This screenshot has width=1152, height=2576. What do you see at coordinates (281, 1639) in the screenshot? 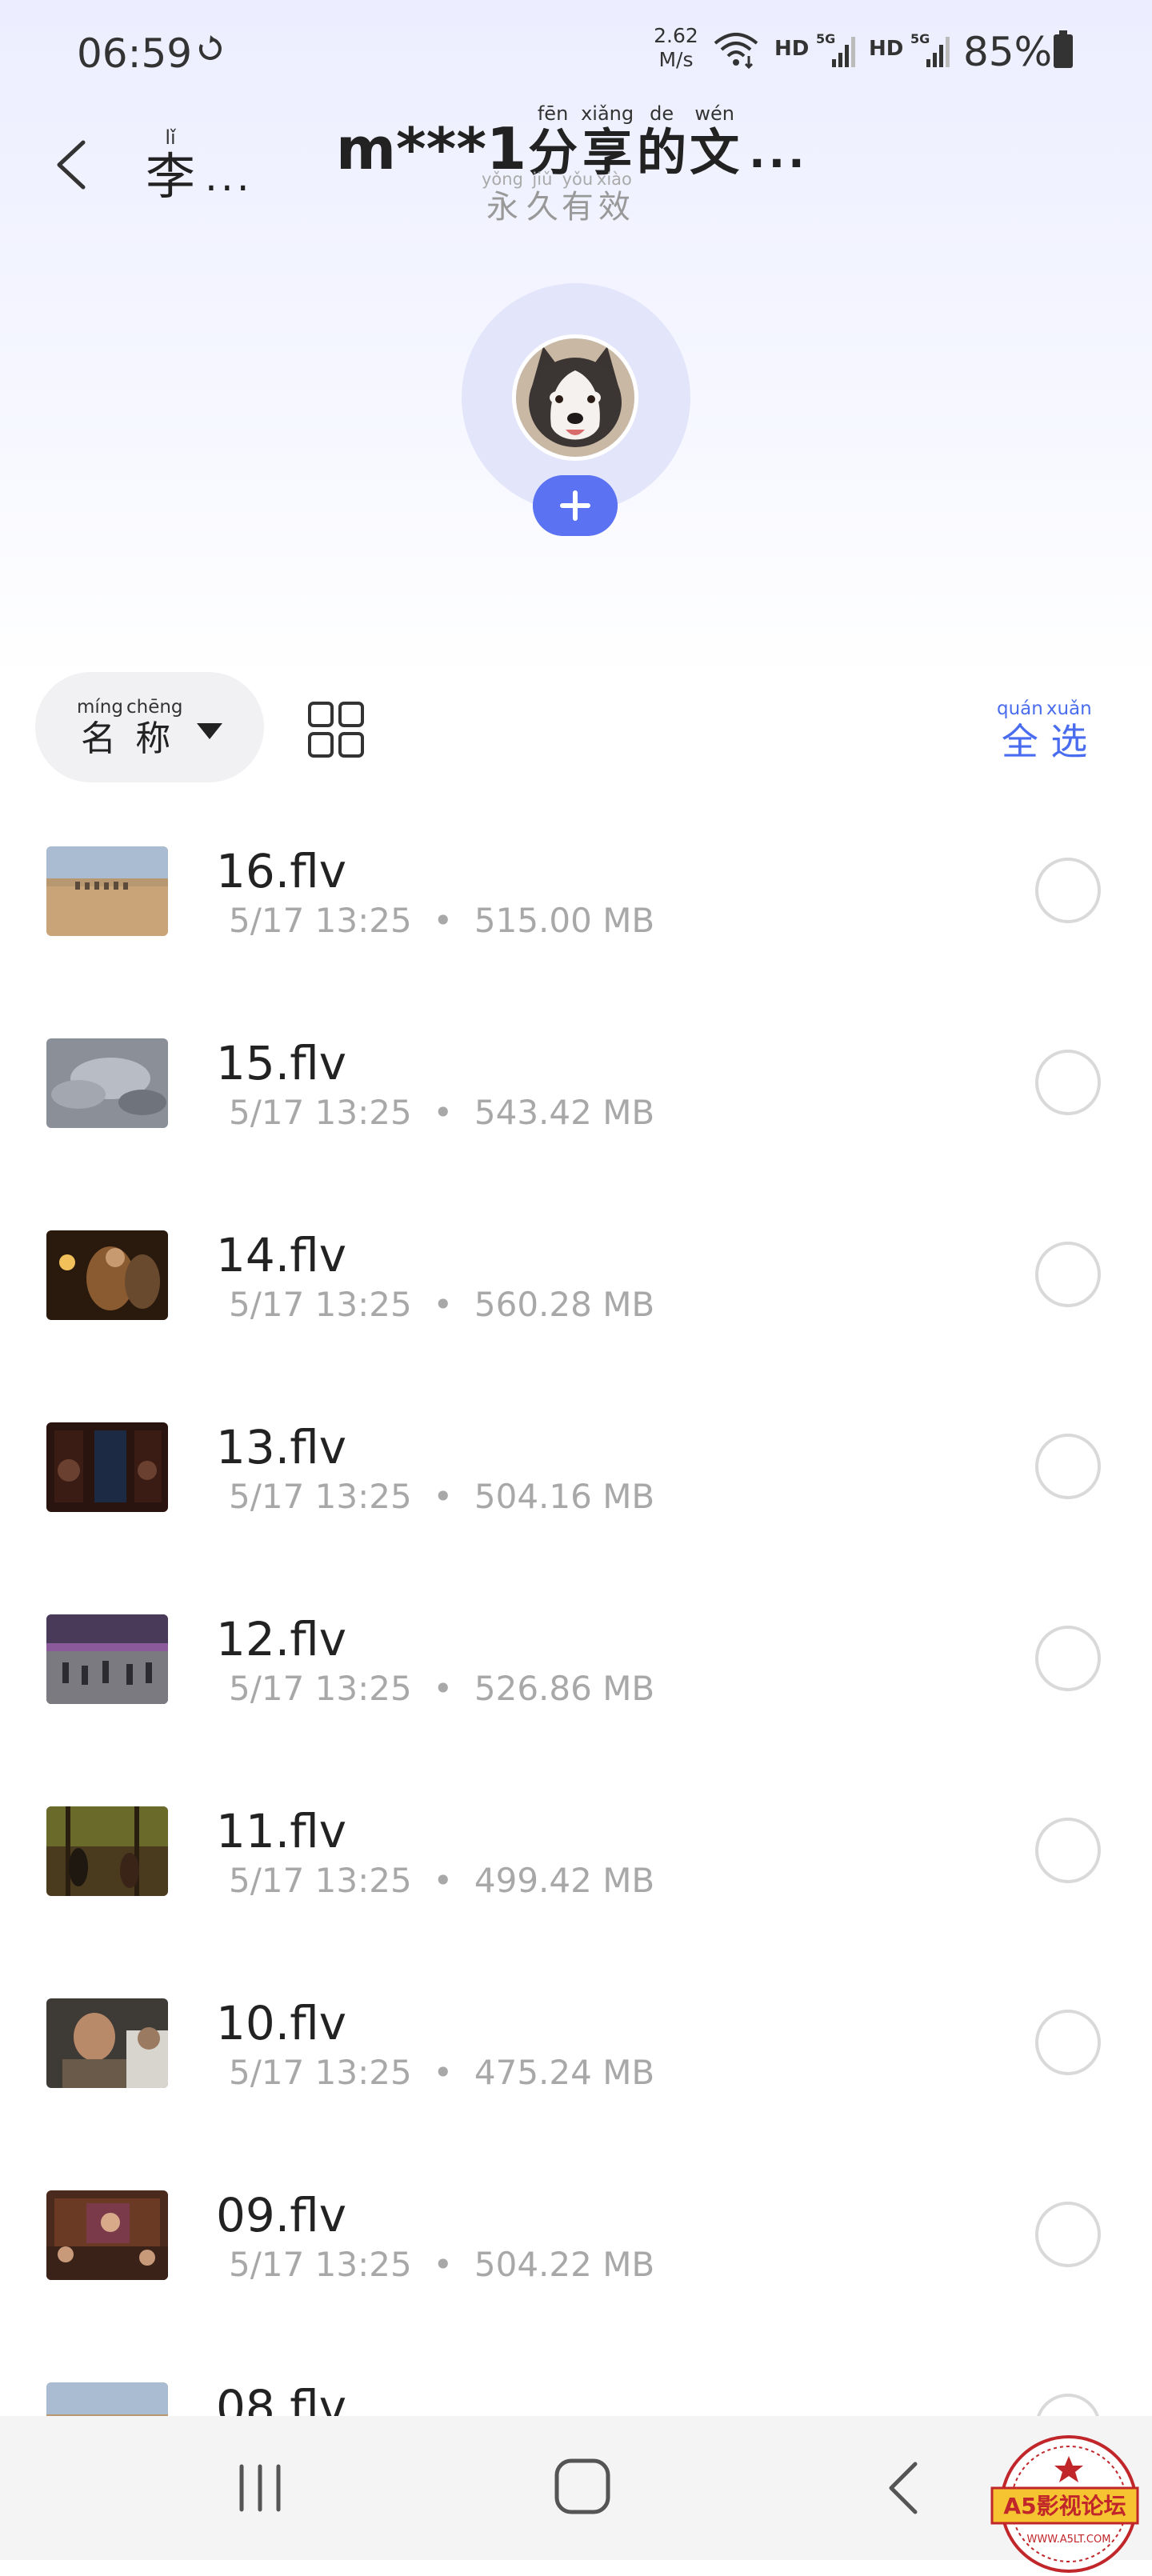
I see `file-name: 12.flv` at bounding box center [281, 1639].